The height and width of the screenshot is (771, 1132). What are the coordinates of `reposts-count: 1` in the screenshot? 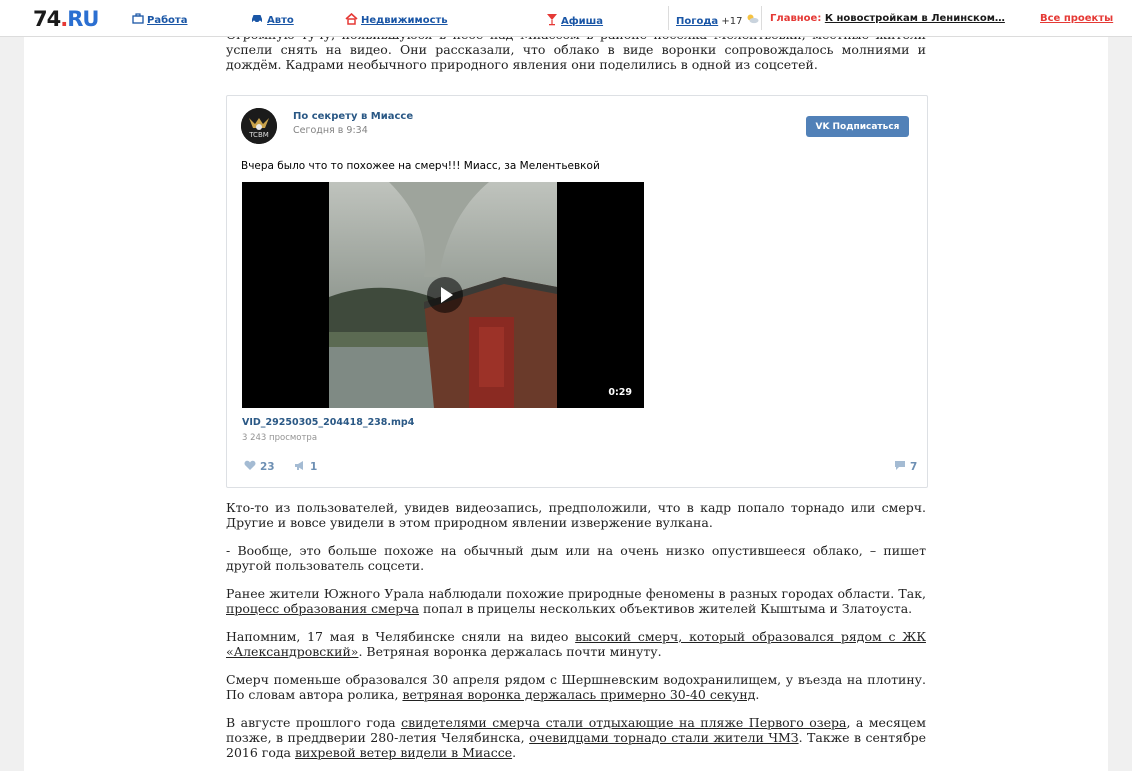 It's located at (314, 467).